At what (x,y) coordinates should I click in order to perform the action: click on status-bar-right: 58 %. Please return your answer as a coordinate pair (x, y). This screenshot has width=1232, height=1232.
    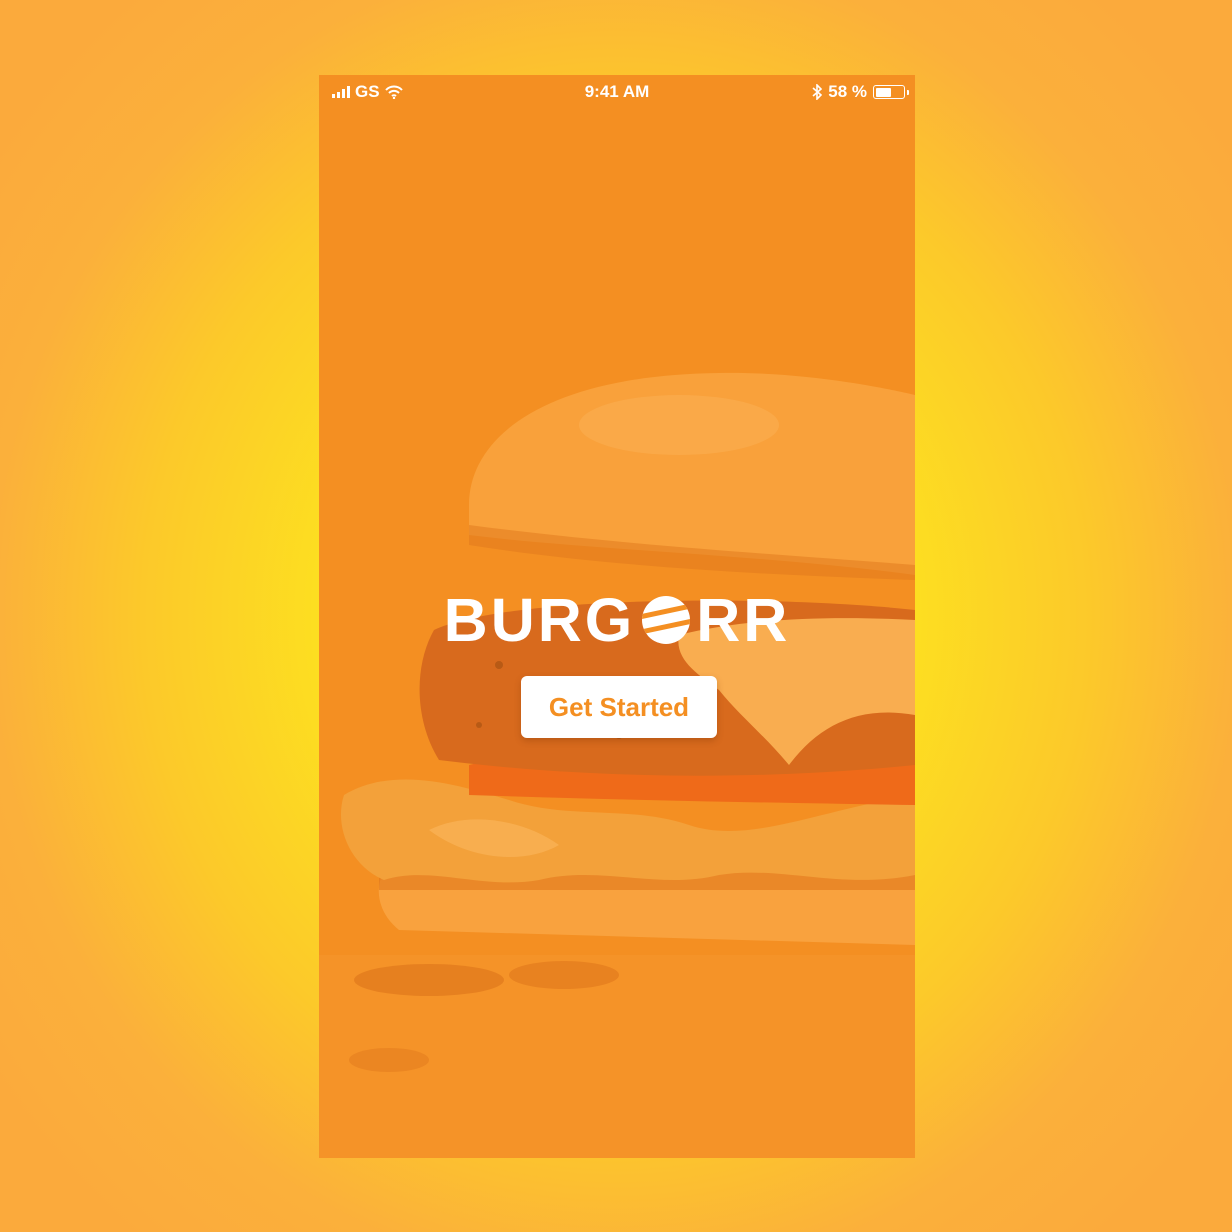
    Looking at the image, I should click on (860, 92).